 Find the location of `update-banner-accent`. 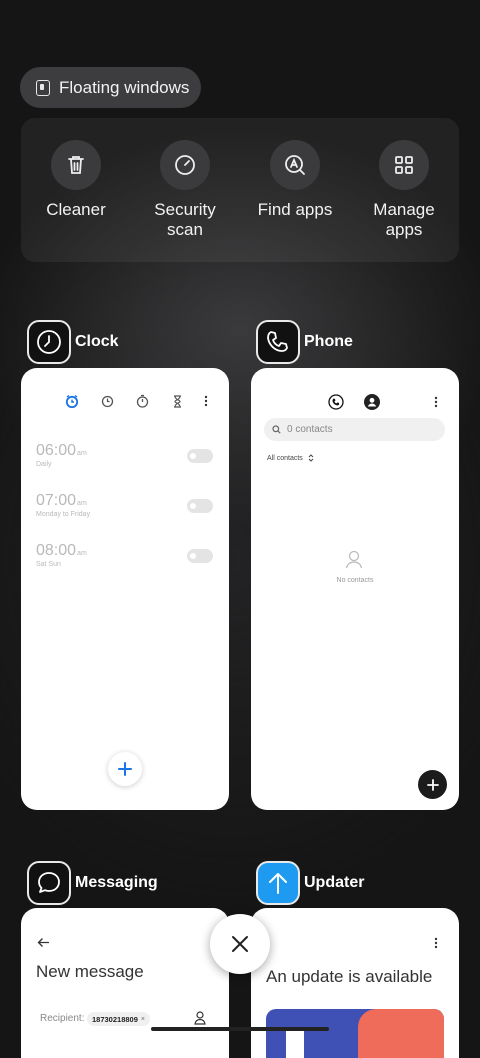

update-banner-accent is located at coordinates (401, 1033).